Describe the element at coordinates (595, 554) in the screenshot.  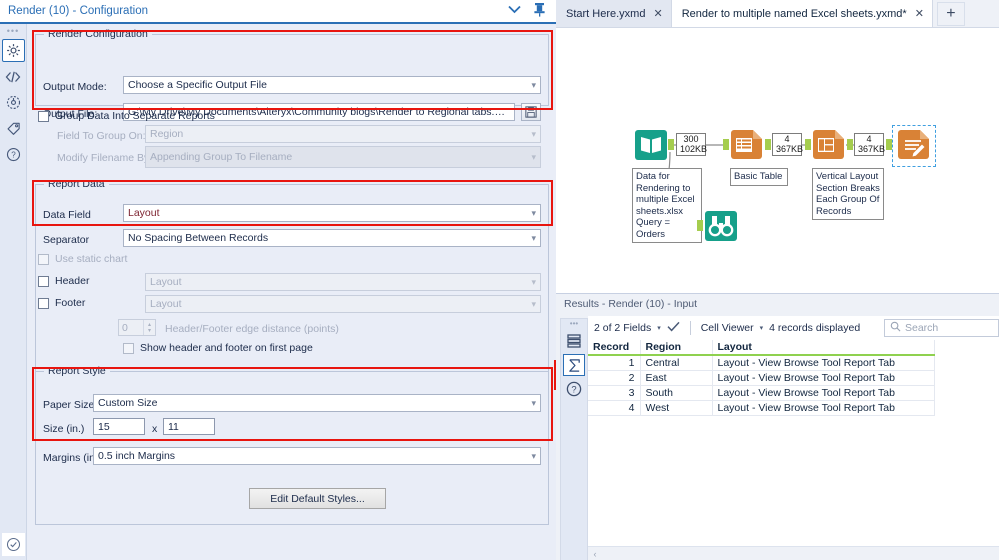
I see `chevron-left-icon: ‹` at that location.